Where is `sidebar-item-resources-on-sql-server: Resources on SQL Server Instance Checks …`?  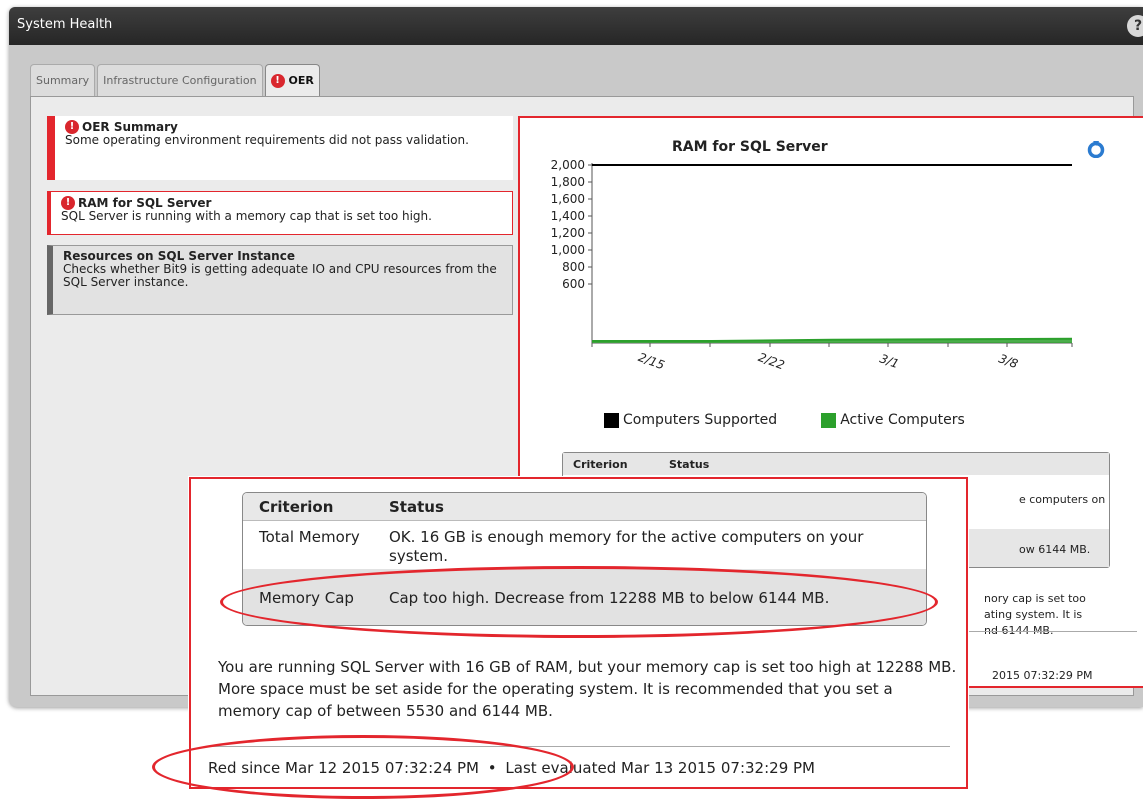
sidebar-item-resources-on-sql-server: Resources on SQL Server Instance Checks … is located at coordinates (280, 280).